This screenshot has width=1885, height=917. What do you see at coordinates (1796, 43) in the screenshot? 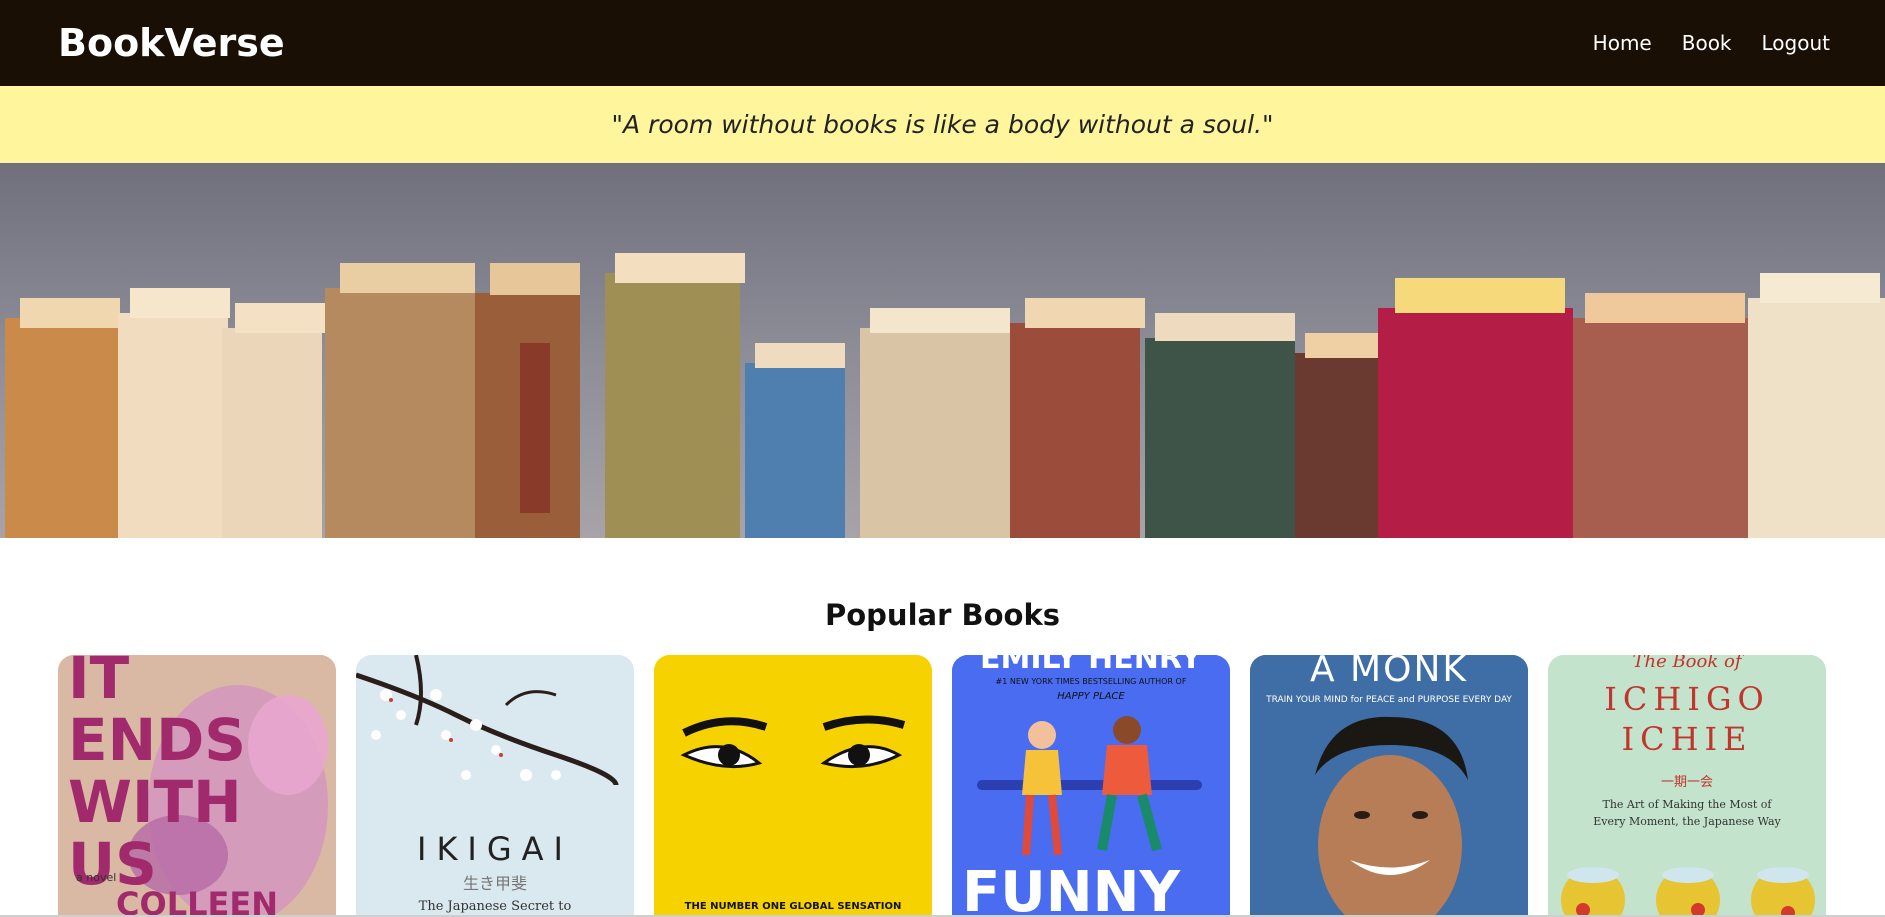
I see `nav-logout-link: Logout` at bounding box center [1796, 43].